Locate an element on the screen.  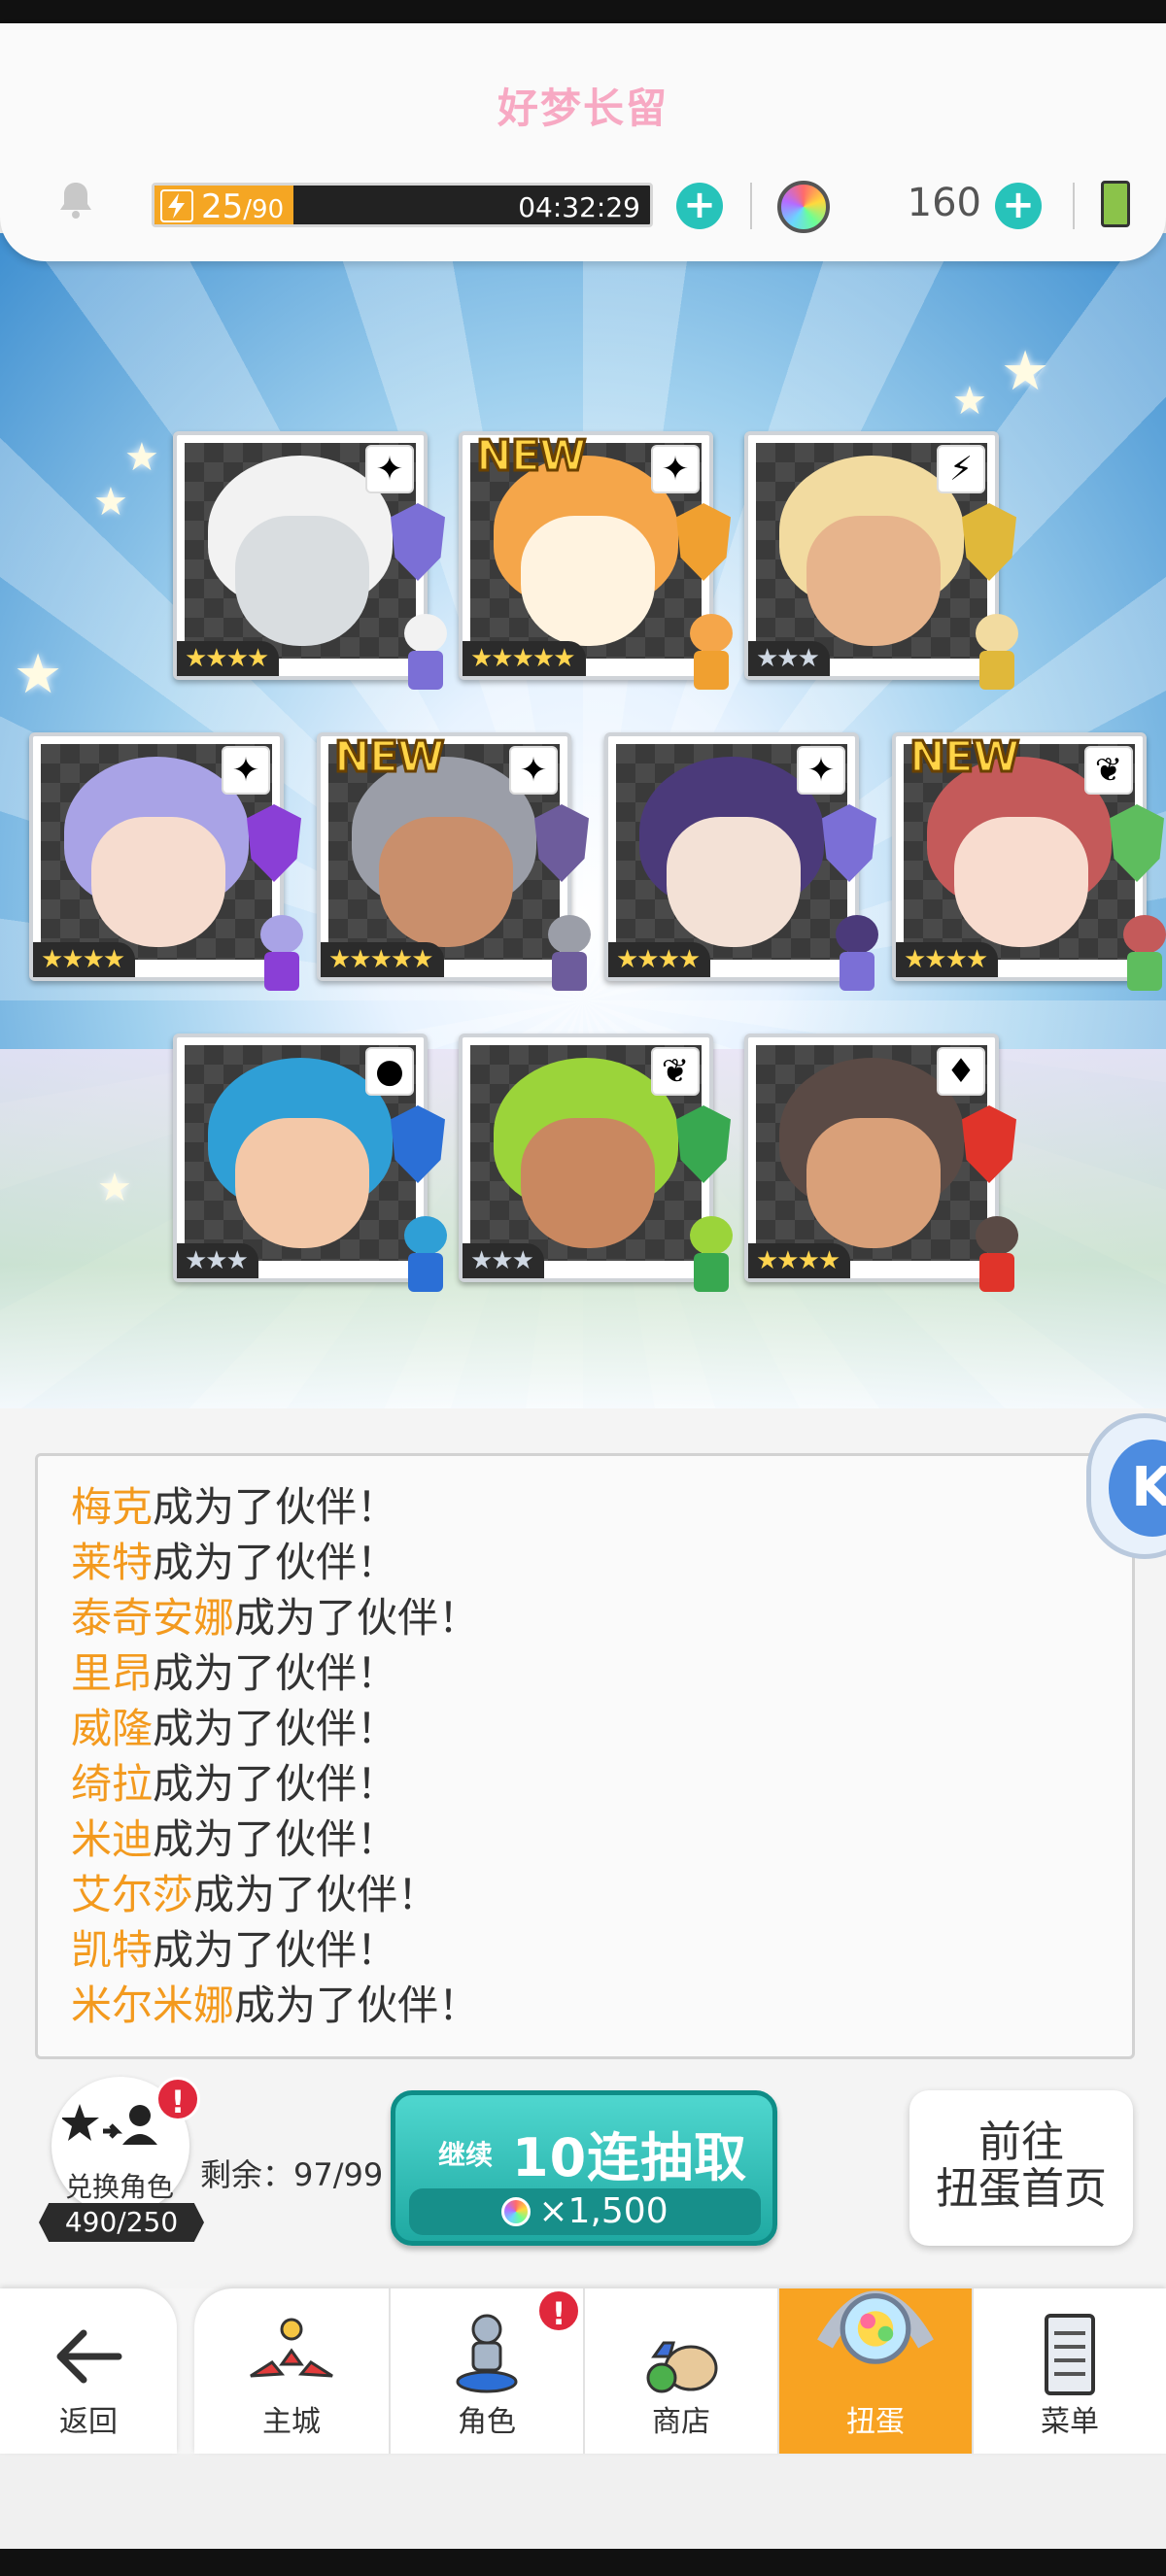
divider is located at coordinates (1074, 206).